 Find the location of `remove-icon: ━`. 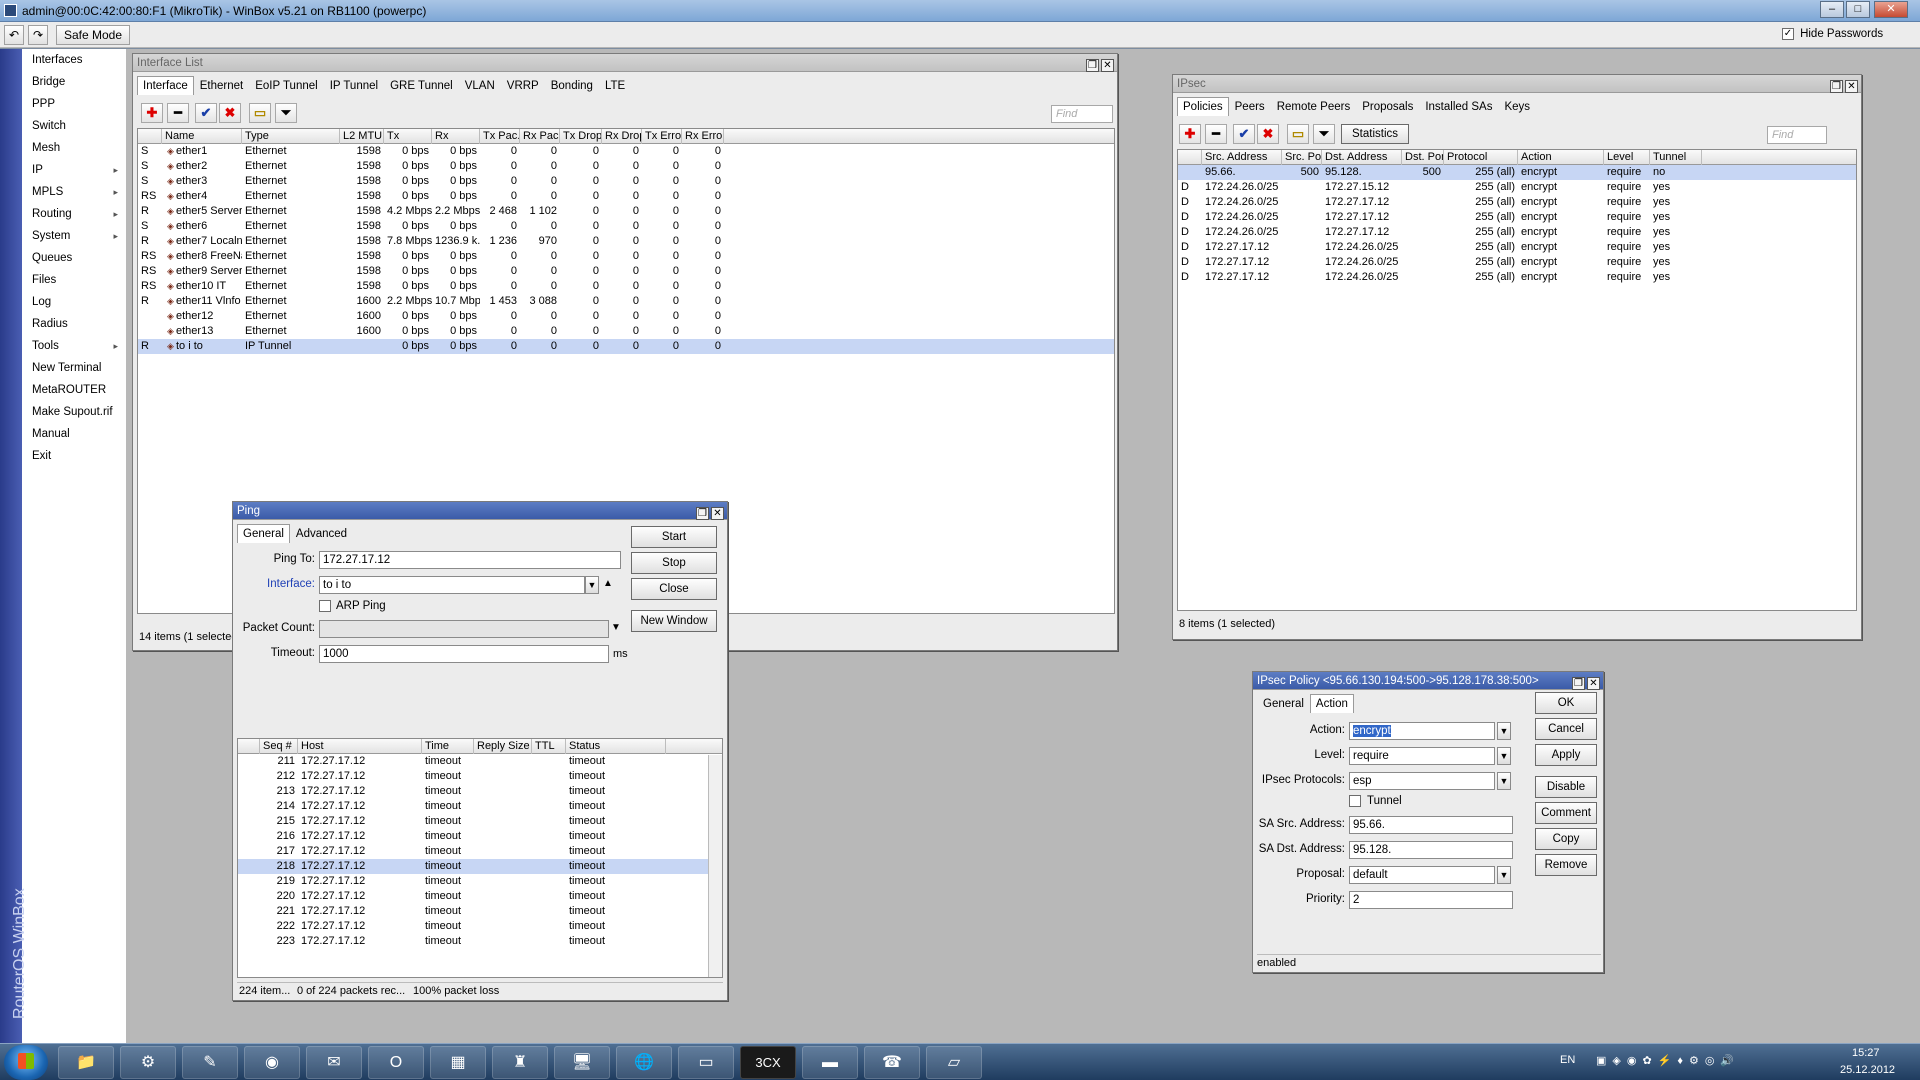

remove-icon: ━ is located at coordinates (1216, 134).